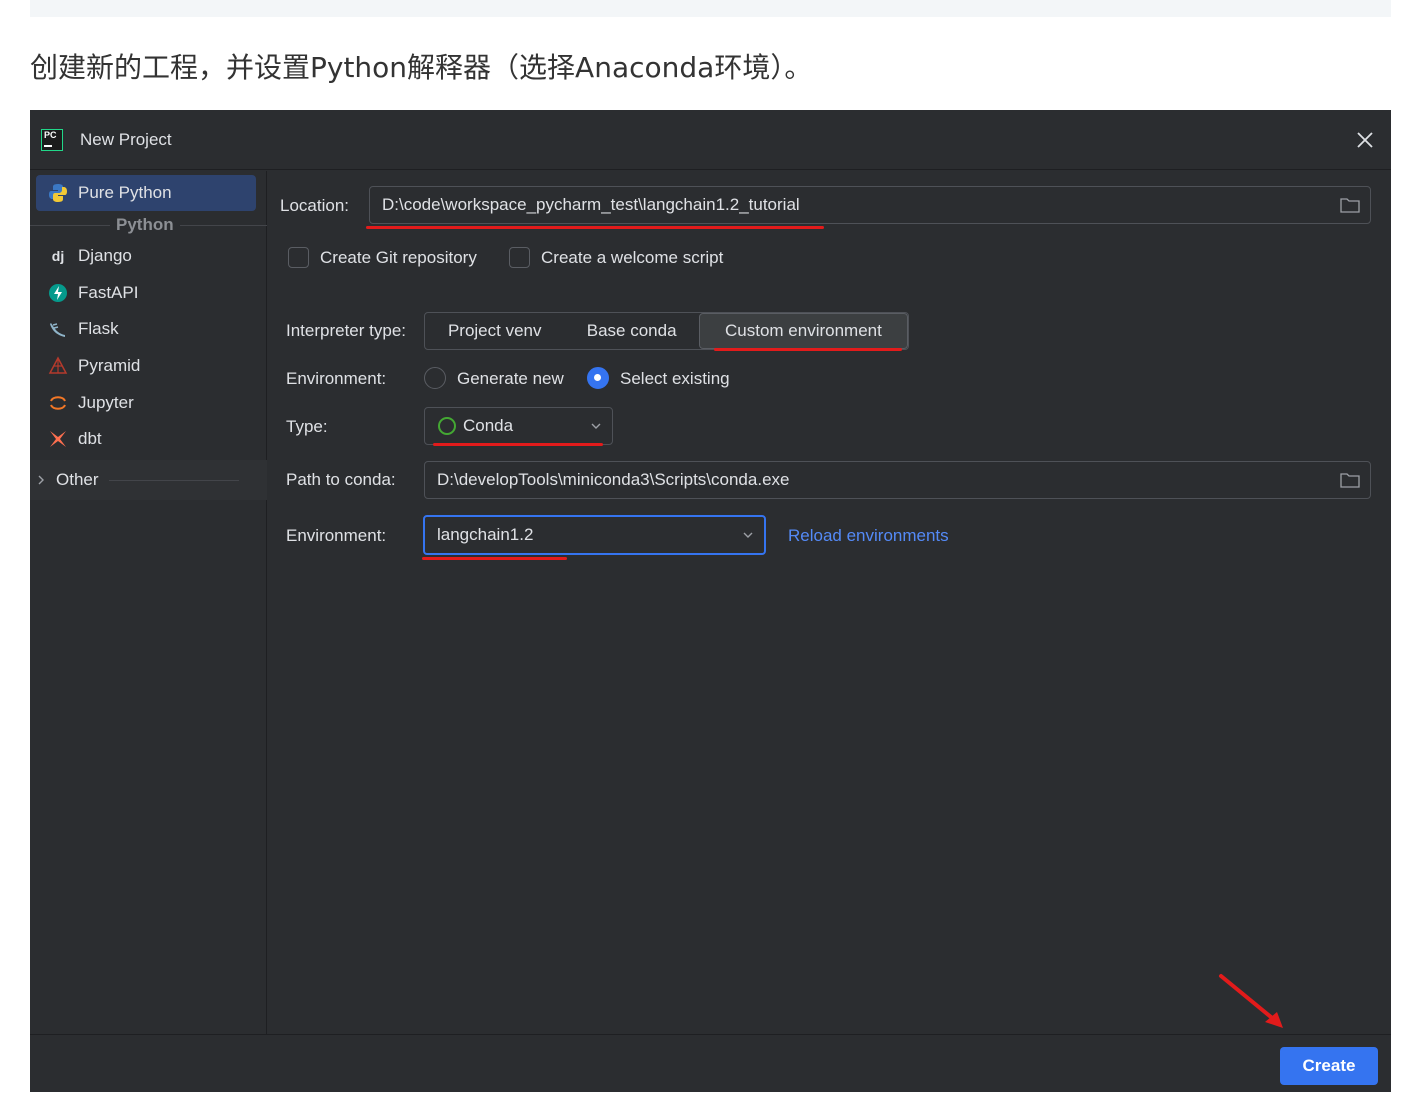 This screenshot has height=1118, width=1412. What do you see at coordinates (594, 535) in the screenshot?
I see `environment-select: langchain1.2` at bounding box center [594, 535].